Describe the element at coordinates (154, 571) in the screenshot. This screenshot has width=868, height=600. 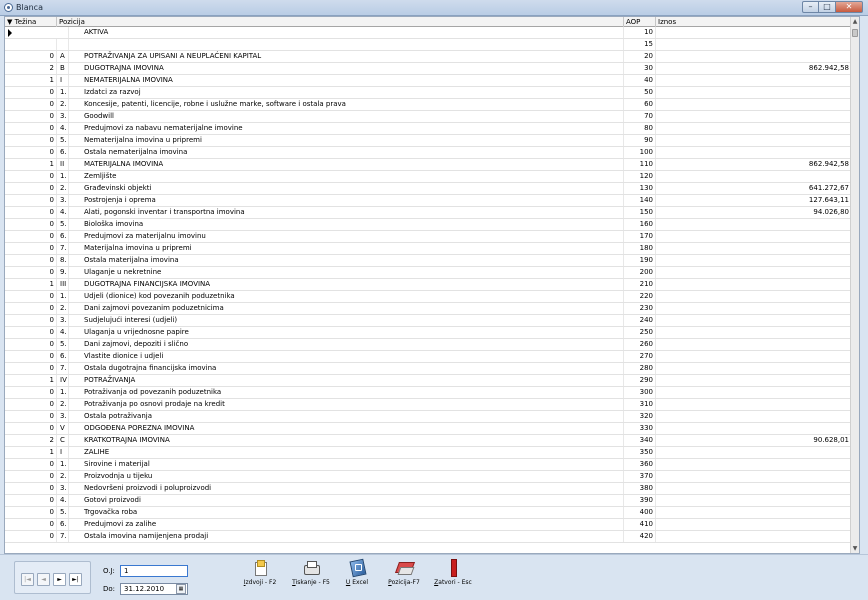
I see `oj-input: 1` at that location.